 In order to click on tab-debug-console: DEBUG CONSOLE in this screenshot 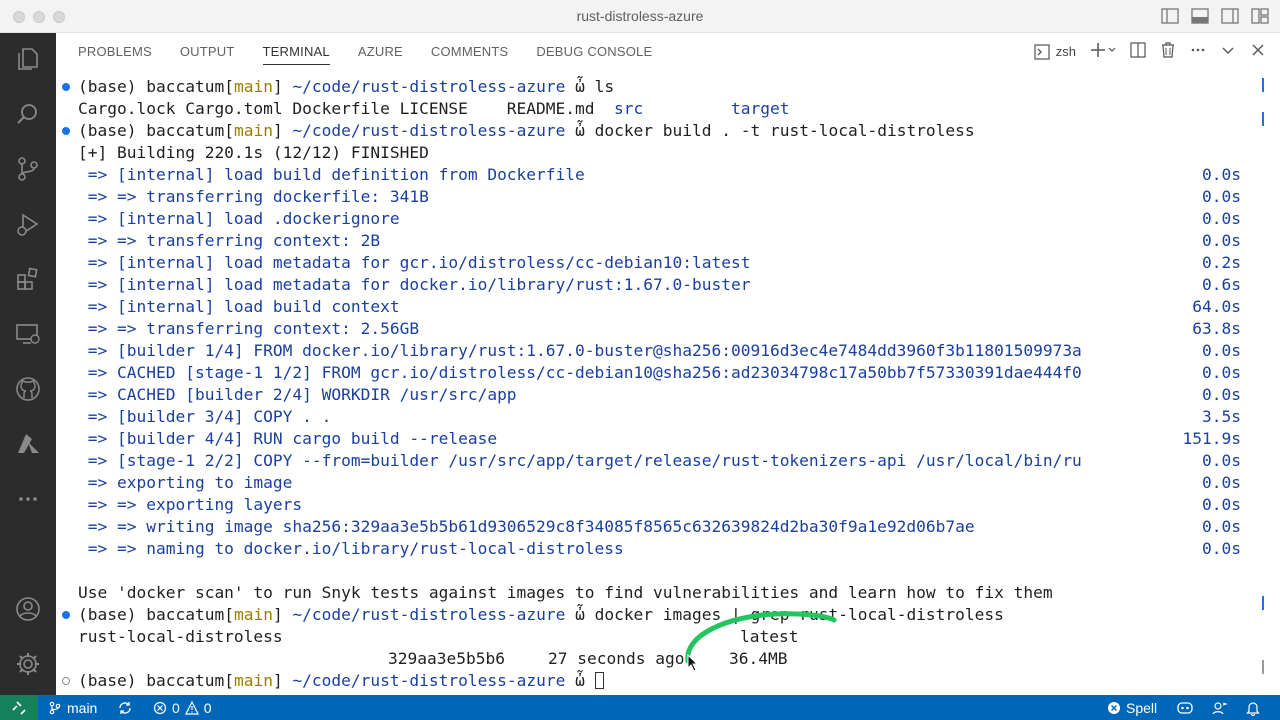, I will do `click(594, 51)`.